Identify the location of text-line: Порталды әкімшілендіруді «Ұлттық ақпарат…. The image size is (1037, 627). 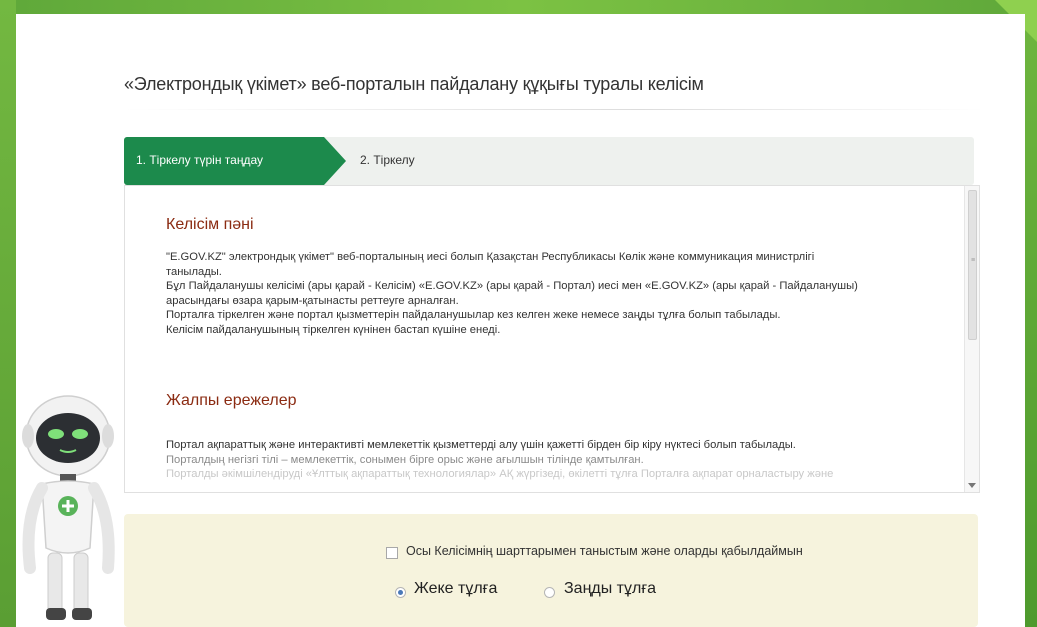
(500, 474).